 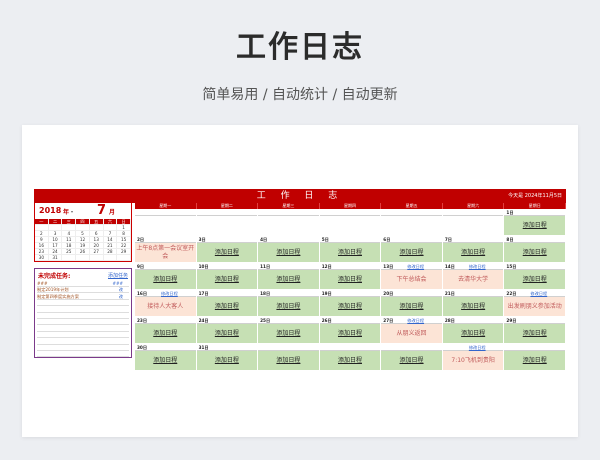 What do you see at coordinates (326, 266) in the screenshot?
I see `day-number: 12日` at bounding box center [326, 266].